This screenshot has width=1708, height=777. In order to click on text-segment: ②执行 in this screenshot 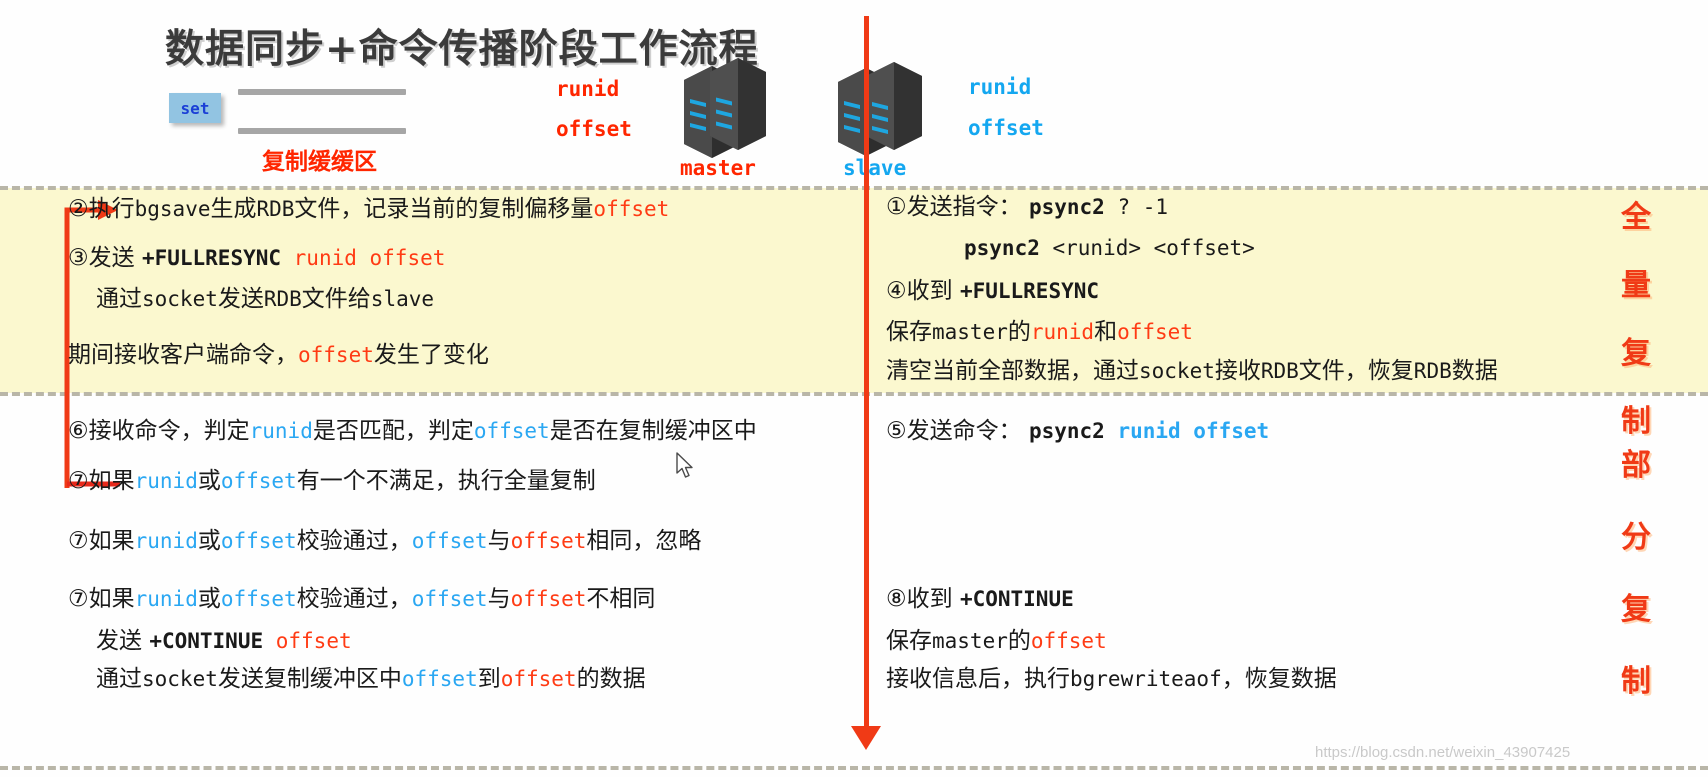, I will do `click(101, 209)`.